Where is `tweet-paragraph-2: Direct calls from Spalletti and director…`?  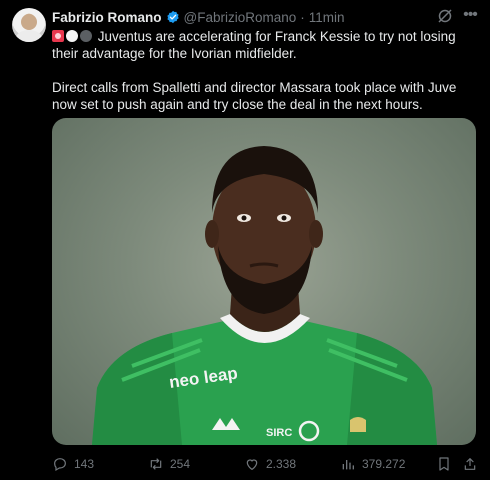 tweet-paragraph-2: Direct calls from Spalletti and director… is located at coordinates (267, 96).